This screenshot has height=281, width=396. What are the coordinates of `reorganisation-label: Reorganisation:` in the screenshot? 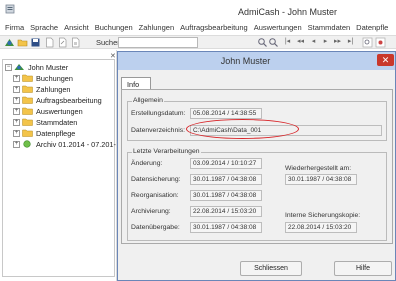 It's located at (155, 195).